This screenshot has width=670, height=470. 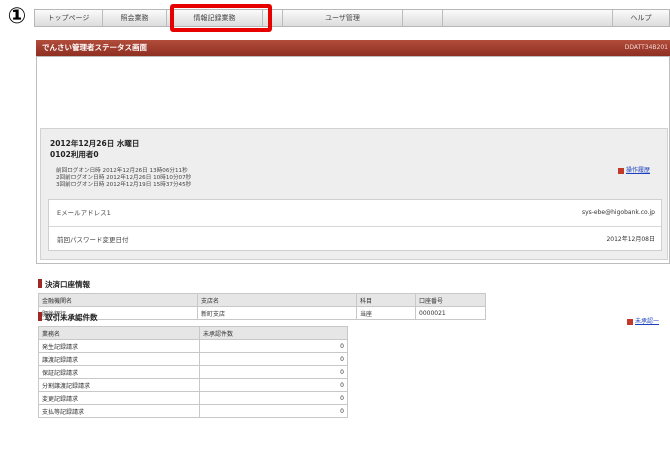 What do you see at coordinates (118, 300) in the screenshot?
I see `table-header: 金融機関名` at bounding box center [118, 300].